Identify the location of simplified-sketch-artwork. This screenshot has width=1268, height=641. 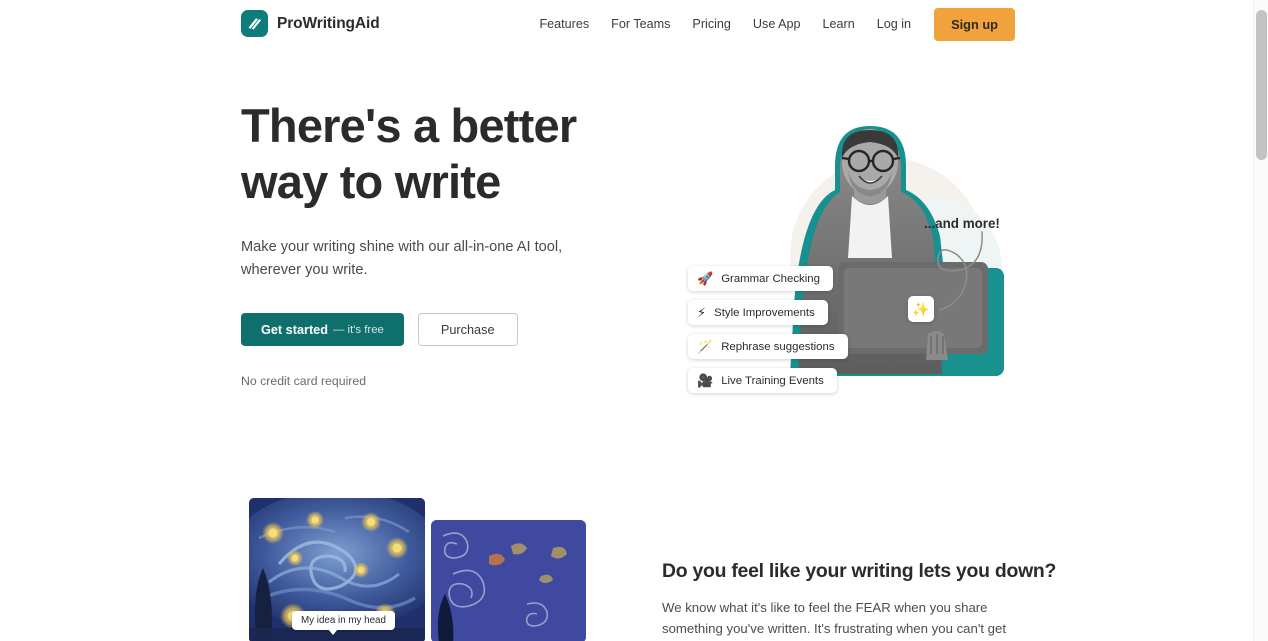
(508, 580).